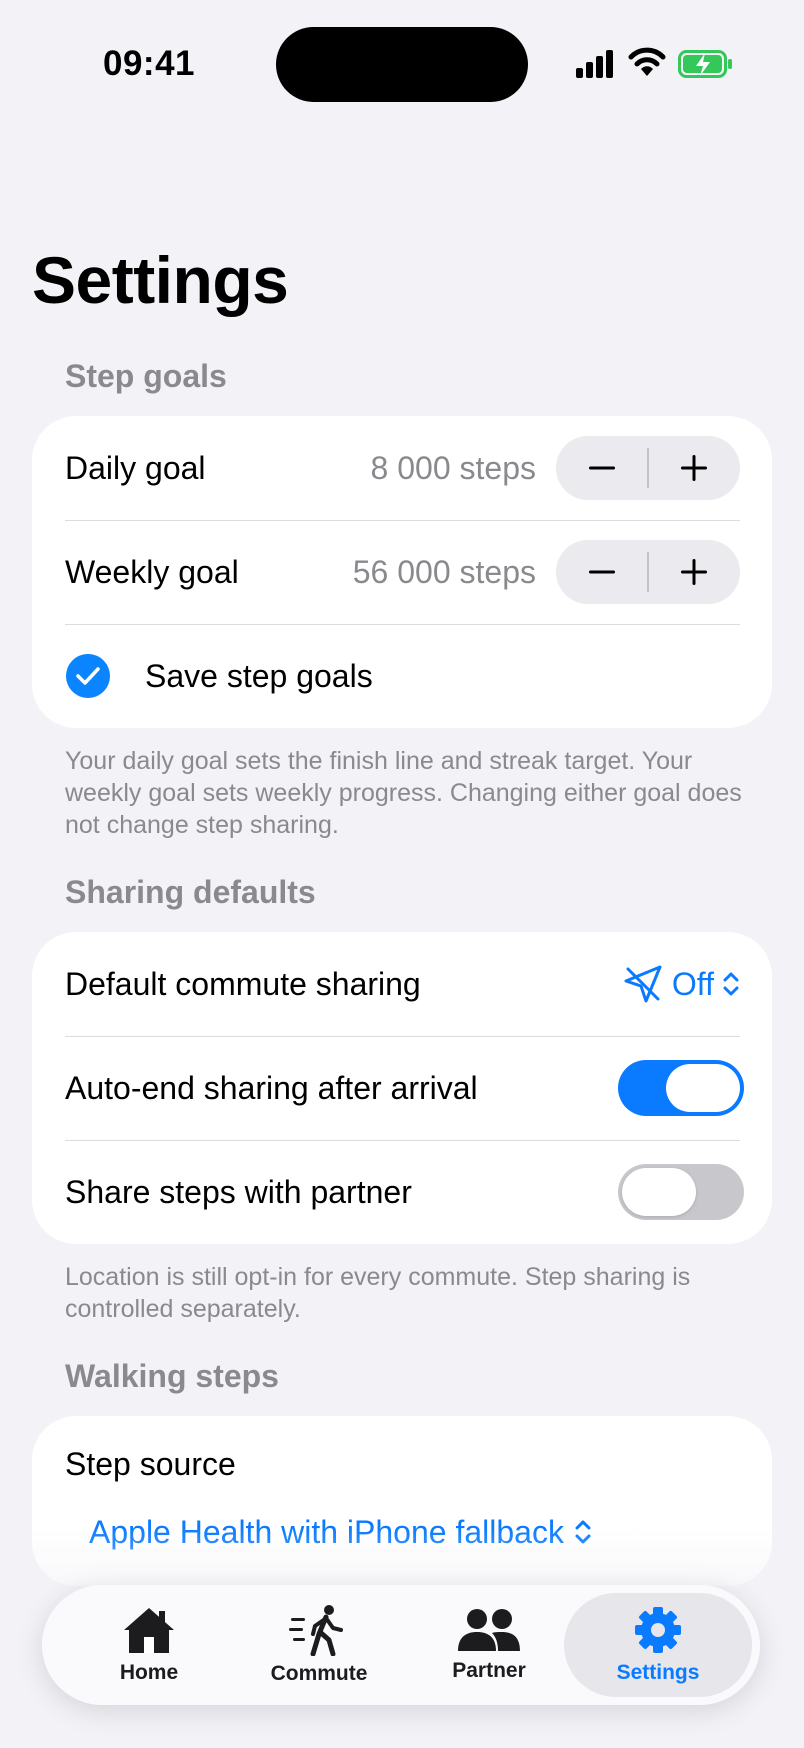 The width and height of the screenshot is (804, 1748). I want to click on default-commute-sharing-row: Default commute sharing Off, so click(418, 984).